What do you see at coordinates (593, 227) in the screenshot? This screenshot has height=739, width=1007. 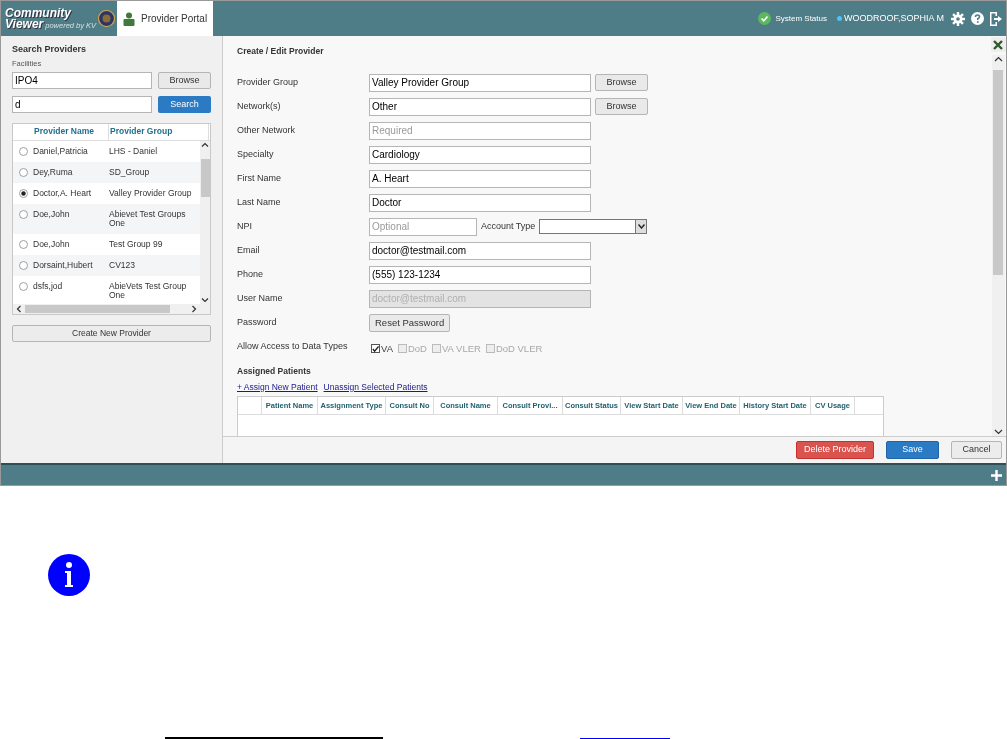 I see `account-type-select` at bounding box center [593, 227].